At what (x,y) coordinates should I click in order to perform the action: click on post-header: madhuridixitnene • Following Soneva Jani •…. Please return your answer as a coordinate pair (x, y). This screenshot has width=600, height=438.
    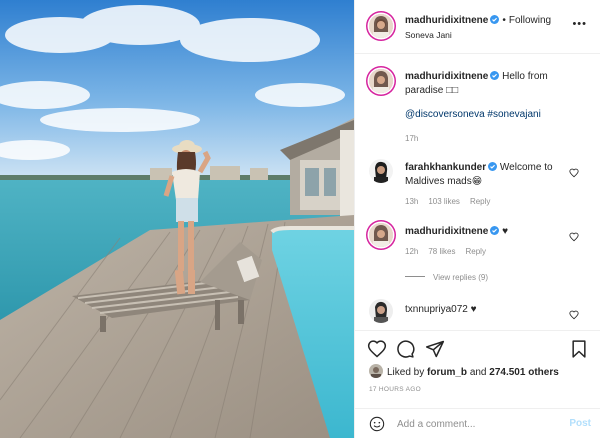
    Looking at the image, I should click on (477, 27).